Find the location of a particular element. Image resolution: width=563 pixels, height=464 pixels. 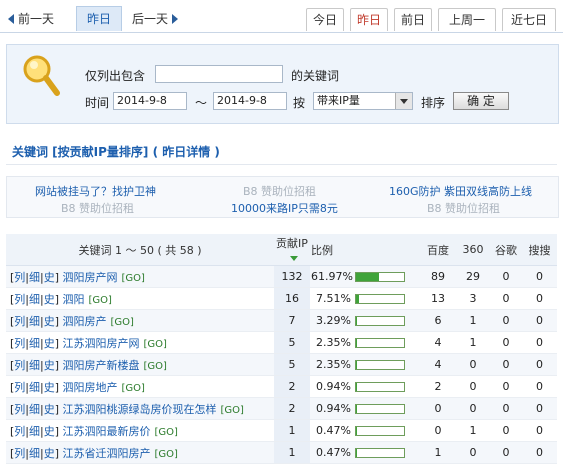

ratio-cell: 0.47% is located at coordinates (365, 453).